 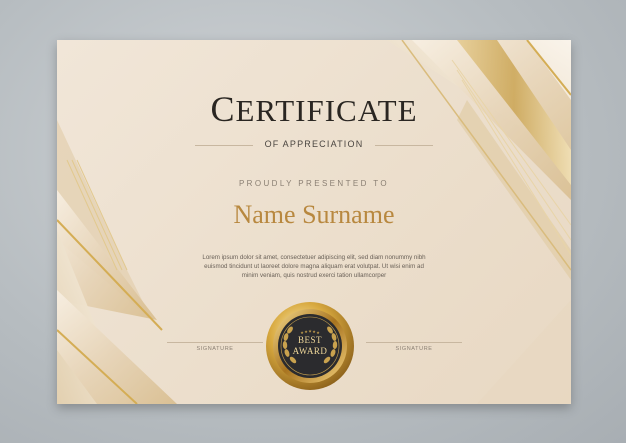 I want to click on signature-line-left, so click(x=215, y=342).